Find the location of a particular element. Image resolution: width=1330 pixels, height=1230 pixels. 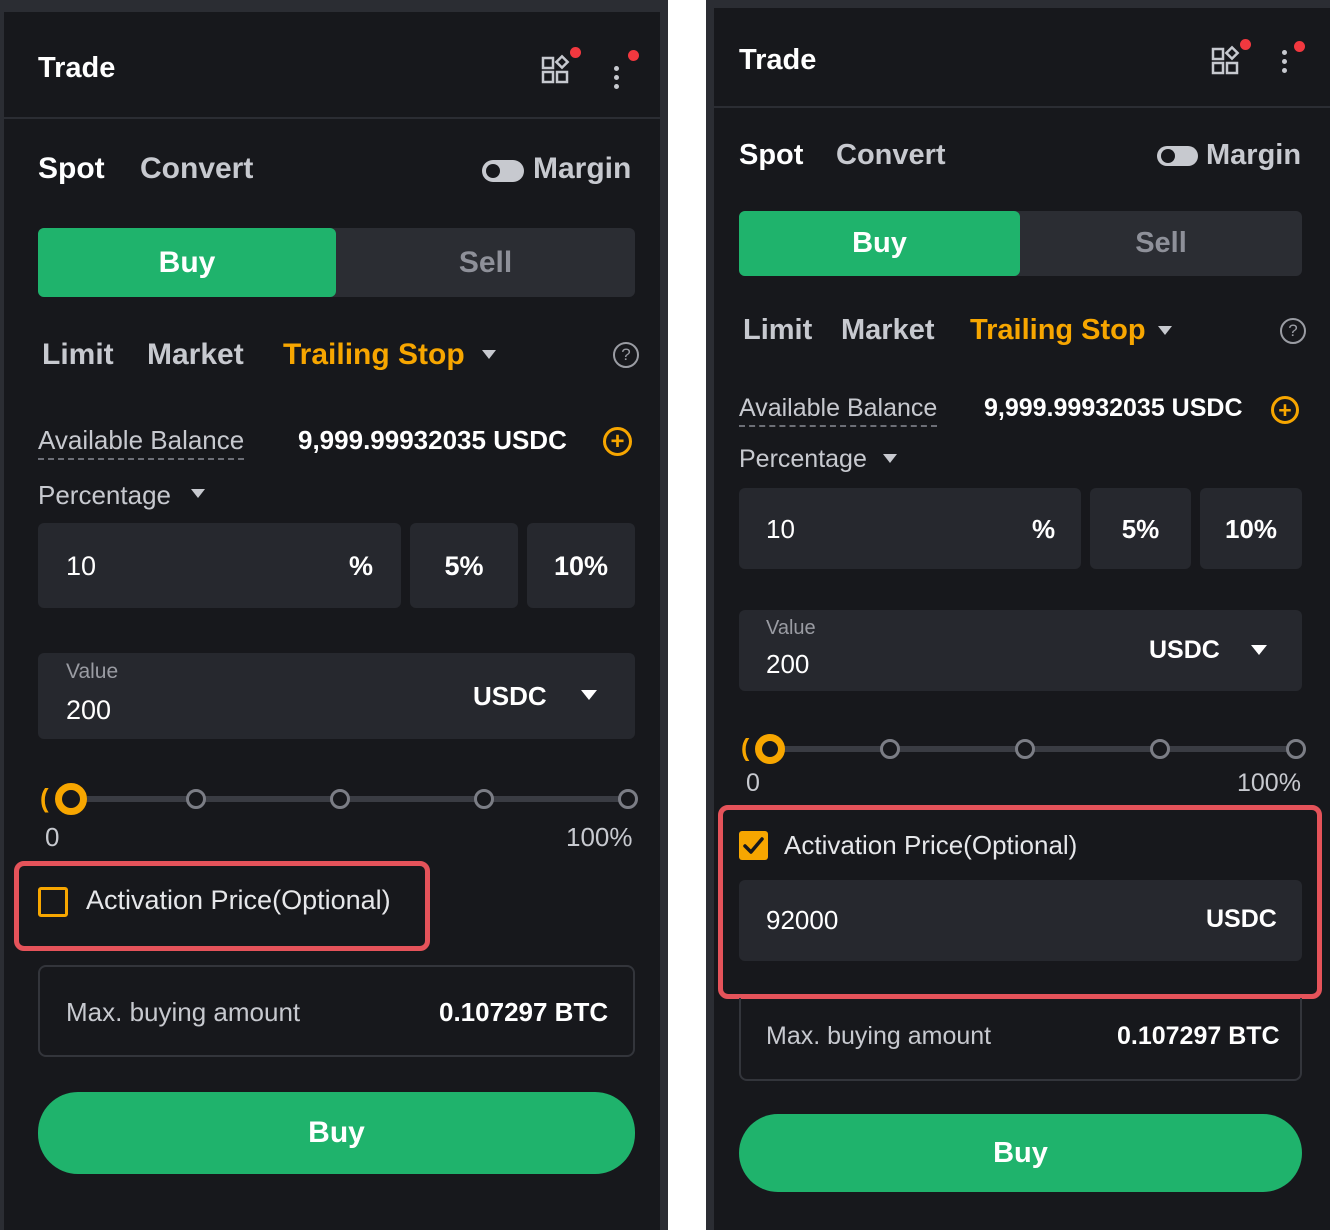

activation-price-value: 92000 is located at coordinates (802, 920).